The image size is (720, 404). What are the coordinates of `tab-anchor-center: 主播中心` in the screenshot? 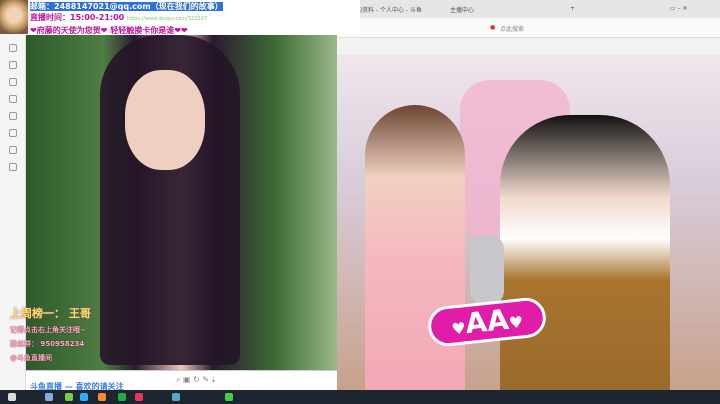 It's located at (462, 9).